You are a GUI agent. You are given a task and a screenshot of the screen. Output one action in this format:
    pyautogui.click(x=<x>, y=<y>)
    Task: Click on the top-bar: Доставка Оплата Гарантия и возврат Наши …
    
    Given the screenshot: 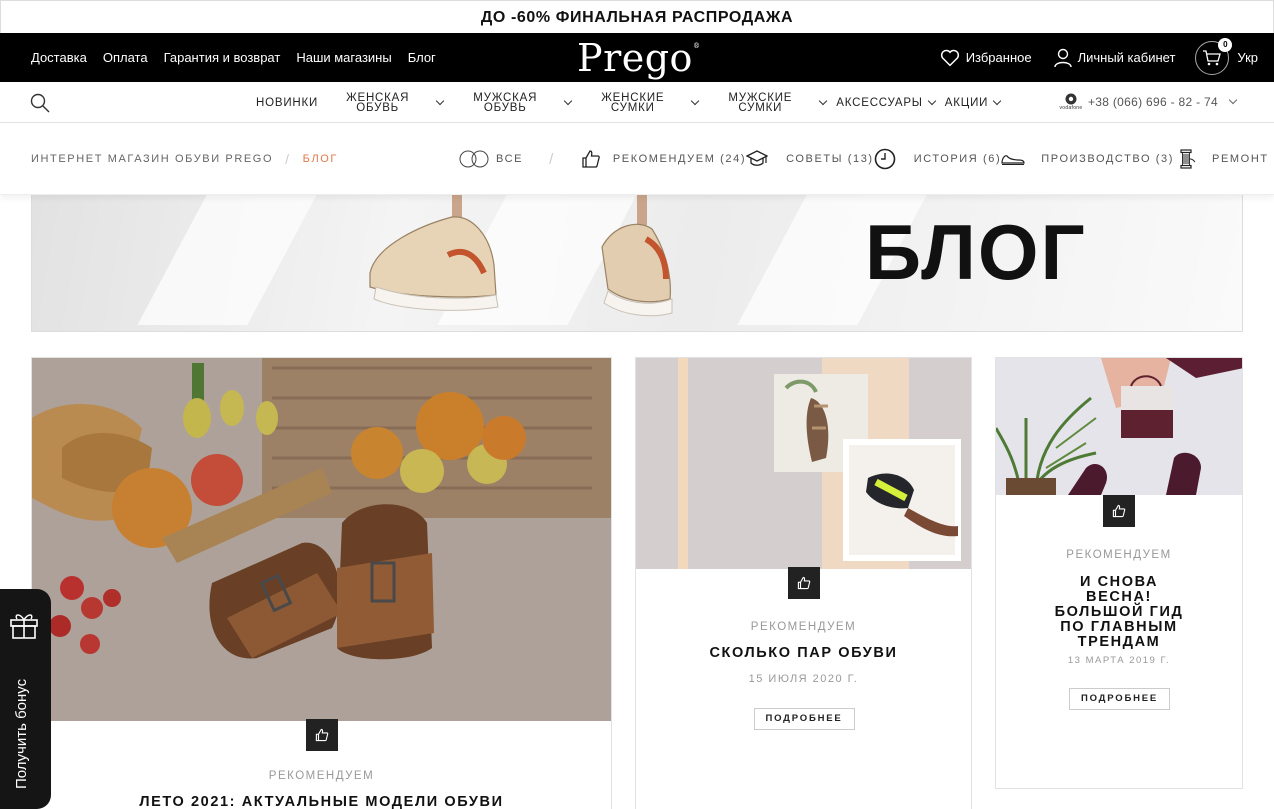 What is the action you would take?
    pyautogui.click(x=637, y=57)
    